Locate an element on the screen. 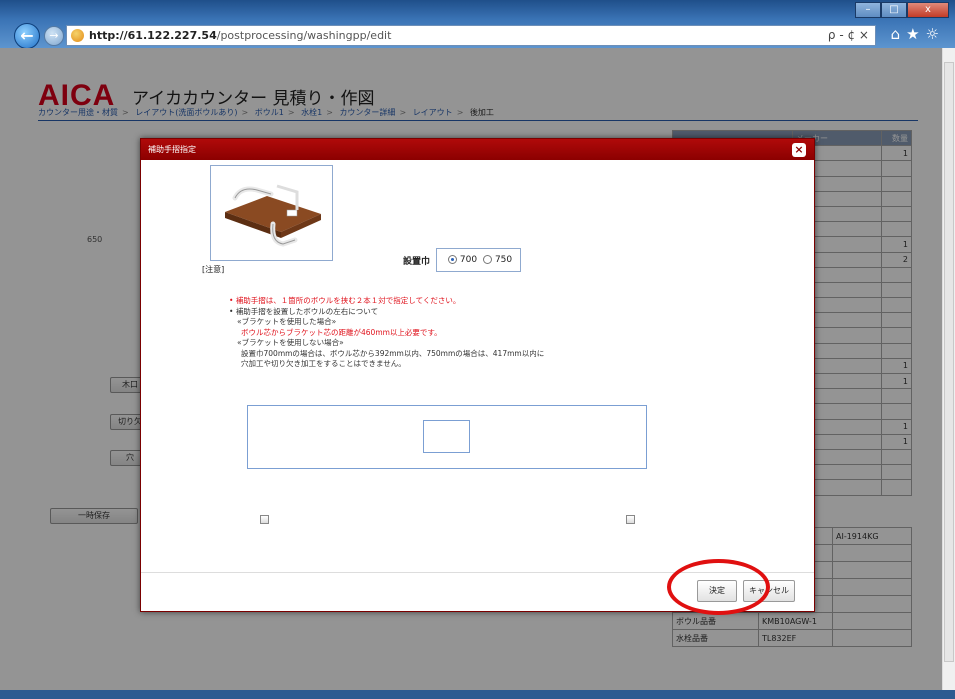  install-width-row: 設置巾 700 750 is located at coordinates (462, 260).